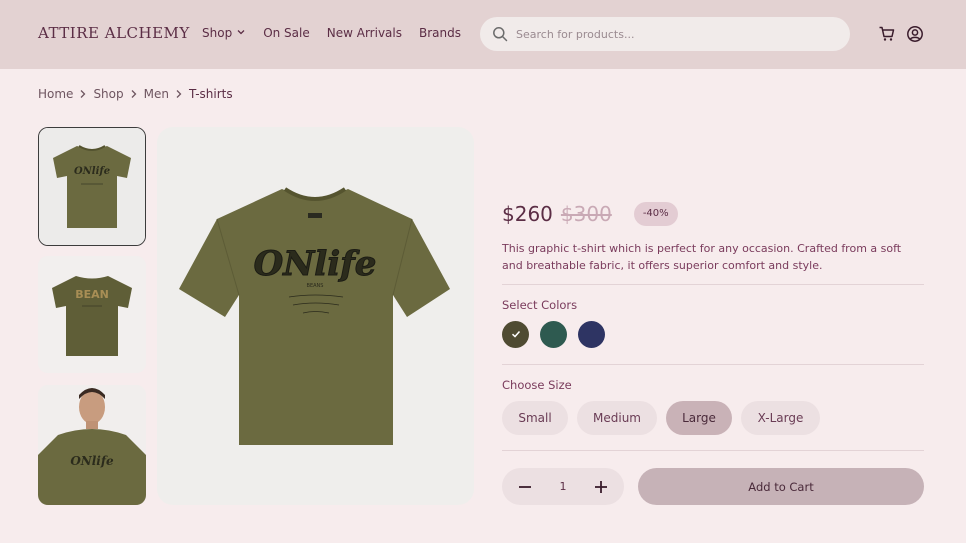 The height and width of the screenshot is (543, 966). I want to click on color-swatch-green, so click(553, 334).